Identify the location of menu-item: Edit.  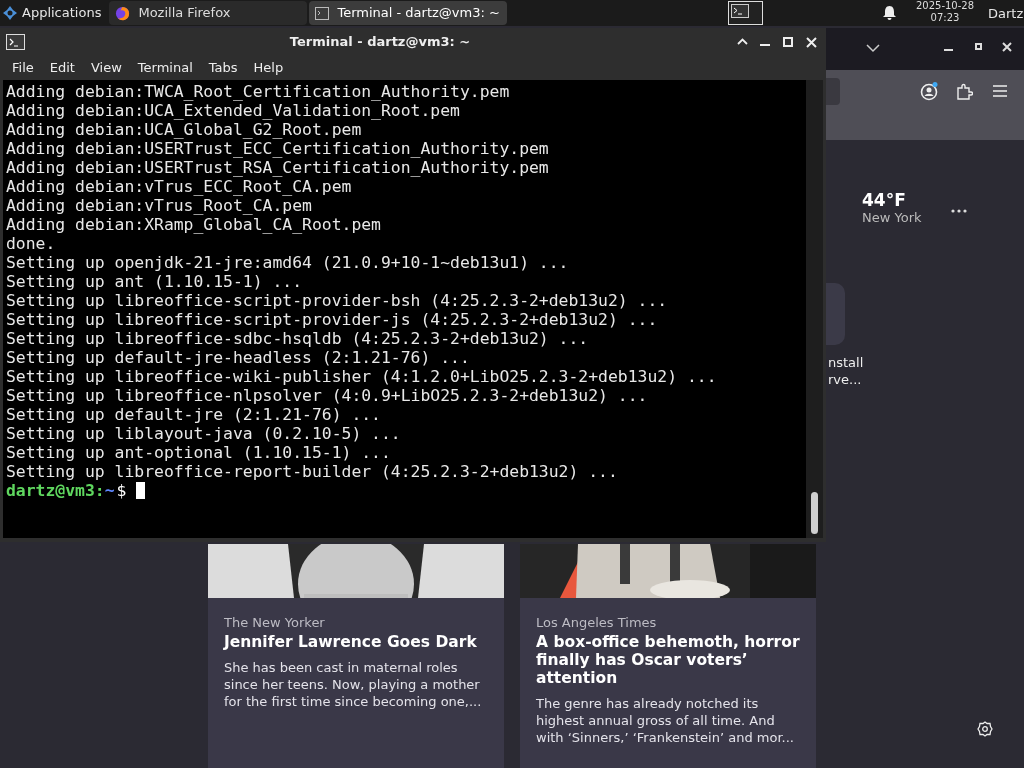
(62, 68).